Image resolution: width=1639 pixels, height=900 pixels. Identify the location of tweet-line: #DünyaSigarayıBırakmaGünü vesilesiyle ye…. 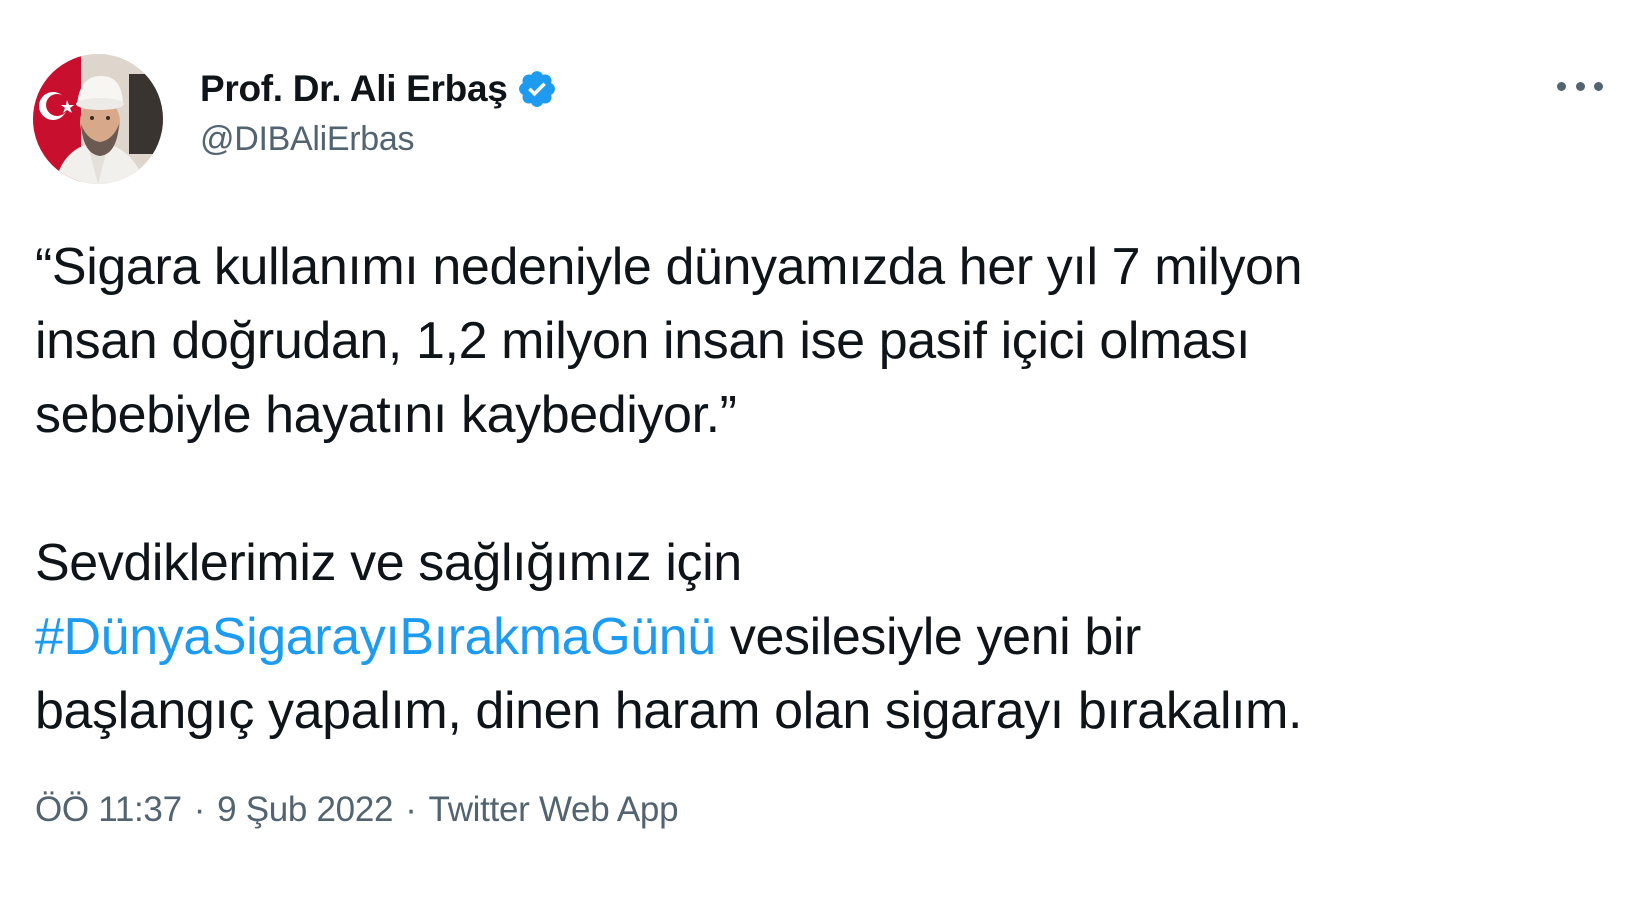
(820, 637).